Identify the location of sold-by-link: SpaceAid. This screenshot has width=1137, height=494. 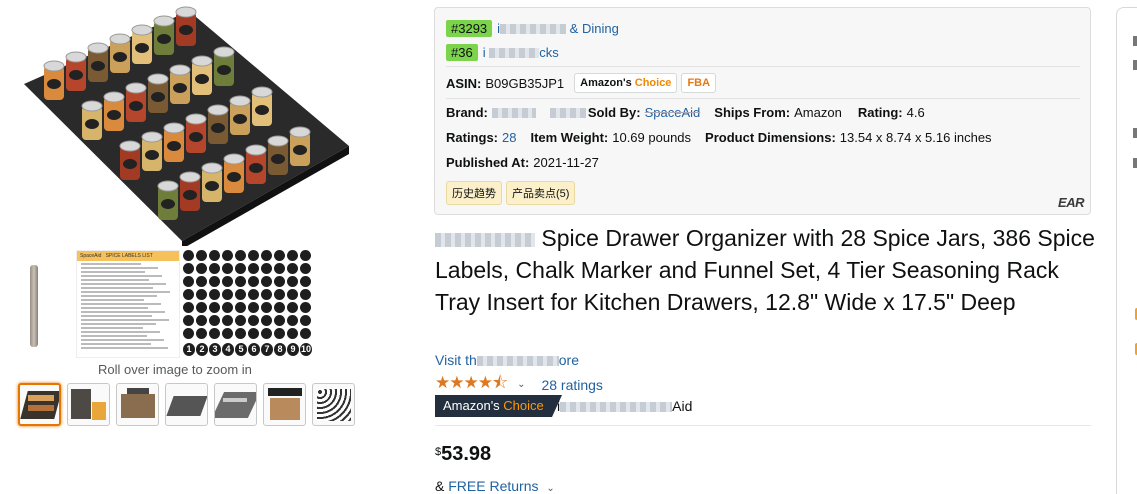
(673, 112).